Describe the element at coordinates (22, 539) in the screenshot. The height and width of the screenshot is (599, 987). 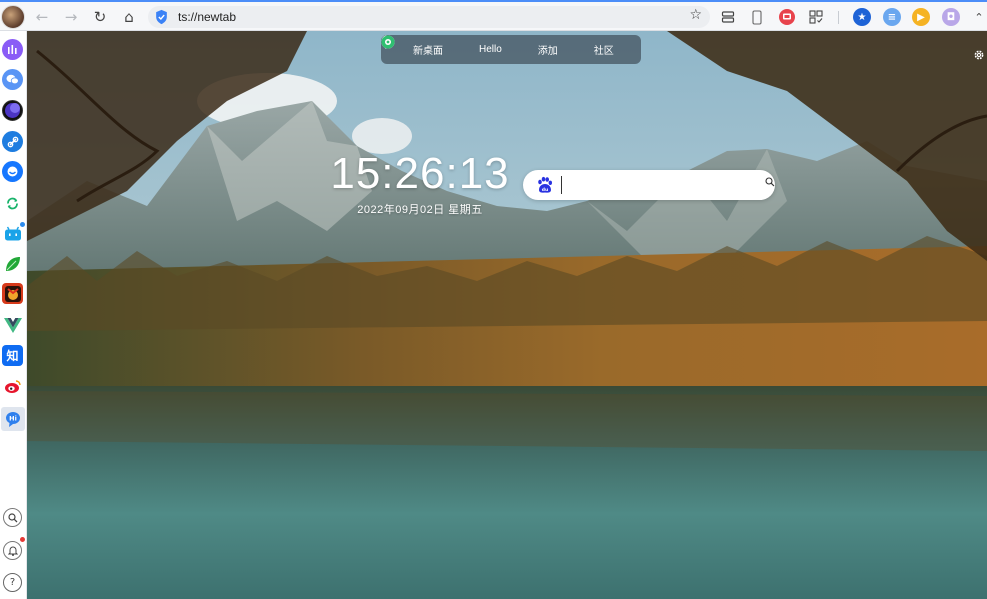
I see `notification-badge` at that location.